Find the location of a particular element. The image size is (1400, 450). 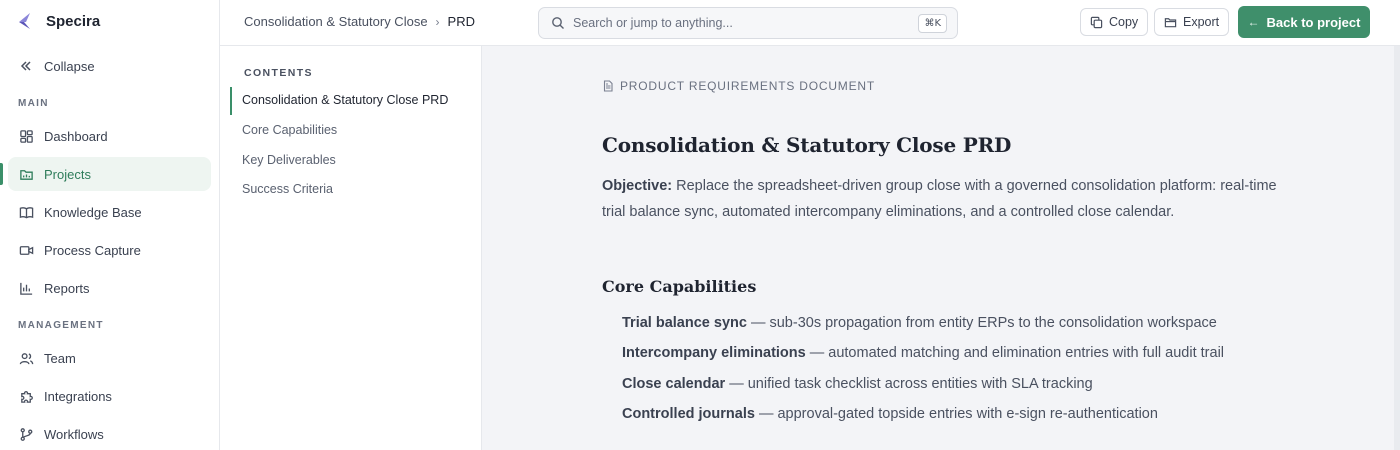

toc-title: CONTENTS is located at coordinates (278, 73).